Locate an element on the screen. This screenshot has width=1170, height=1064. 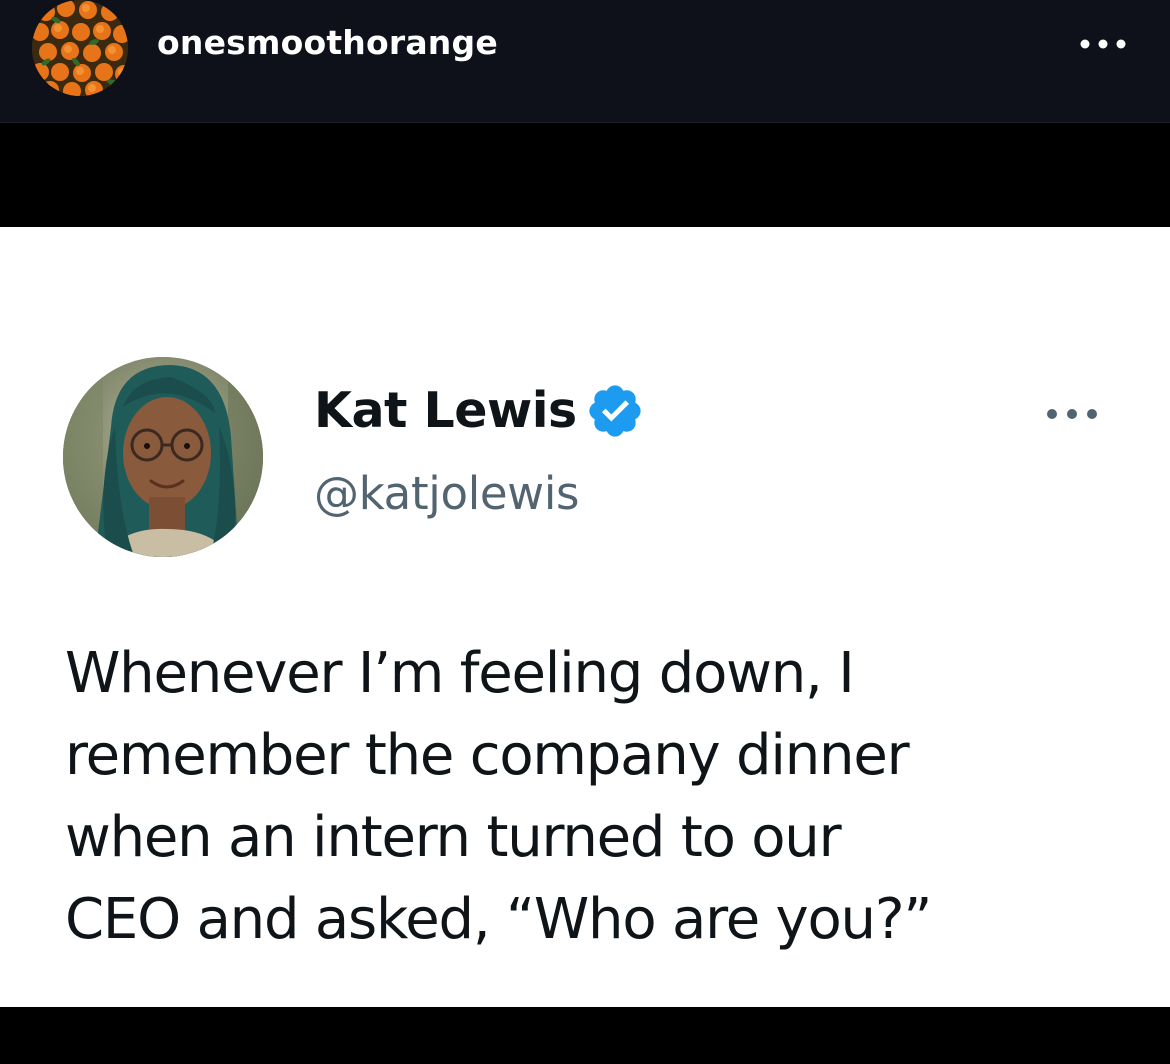
profile-avatar is located at coordinates (80, 48).